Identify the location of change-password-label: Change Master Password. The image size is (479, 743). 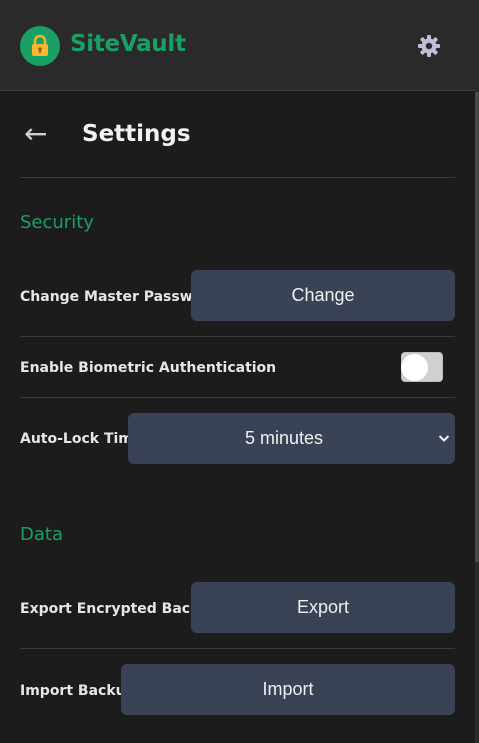
(120, 297).